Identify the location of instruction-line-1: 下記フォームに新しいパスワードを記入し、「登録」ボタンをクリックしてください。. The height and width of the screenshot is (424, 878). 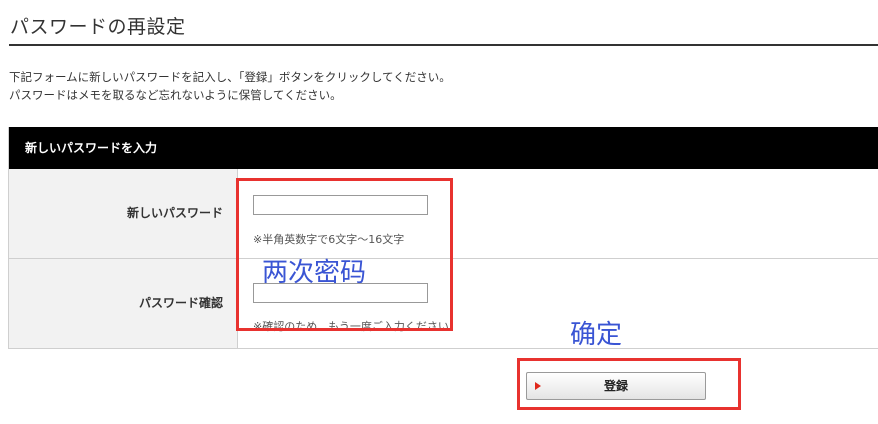
(230, 77).